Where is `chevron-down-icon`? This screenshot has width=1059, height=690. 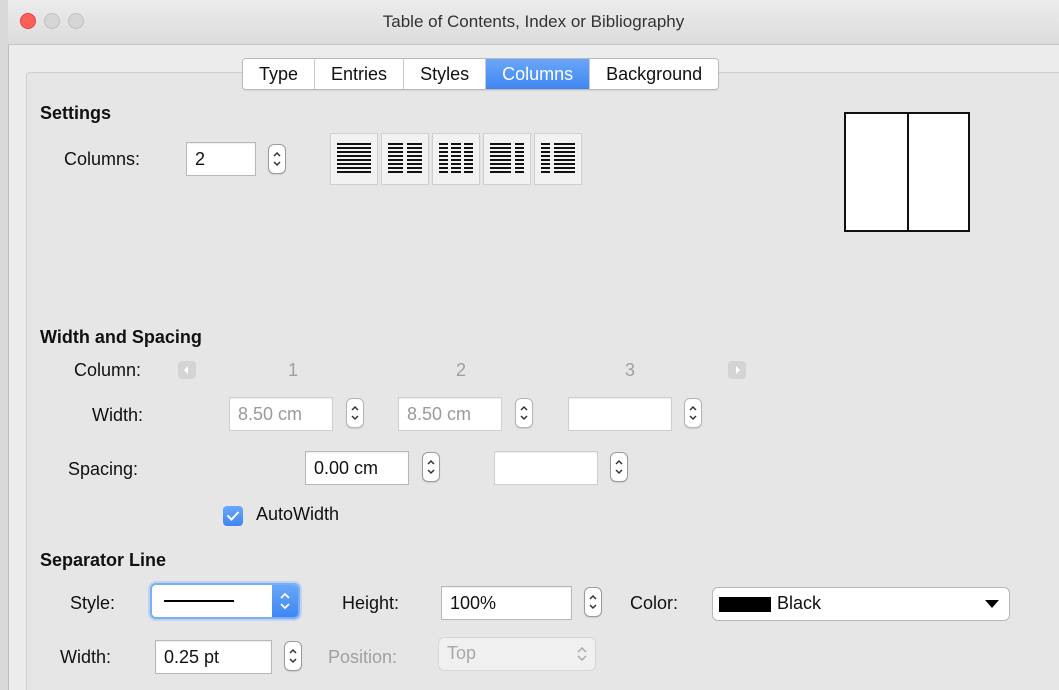
chevron-down-icon is located at coordinates (992, 604).